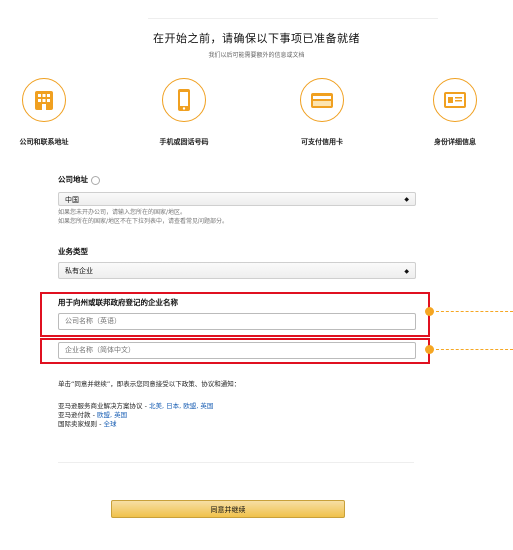 This screenshot has height=550, width=513. What do you see at coordinates (95, 180) in the screenshot?
I see `help-icon` at bounding box center [95, 180].